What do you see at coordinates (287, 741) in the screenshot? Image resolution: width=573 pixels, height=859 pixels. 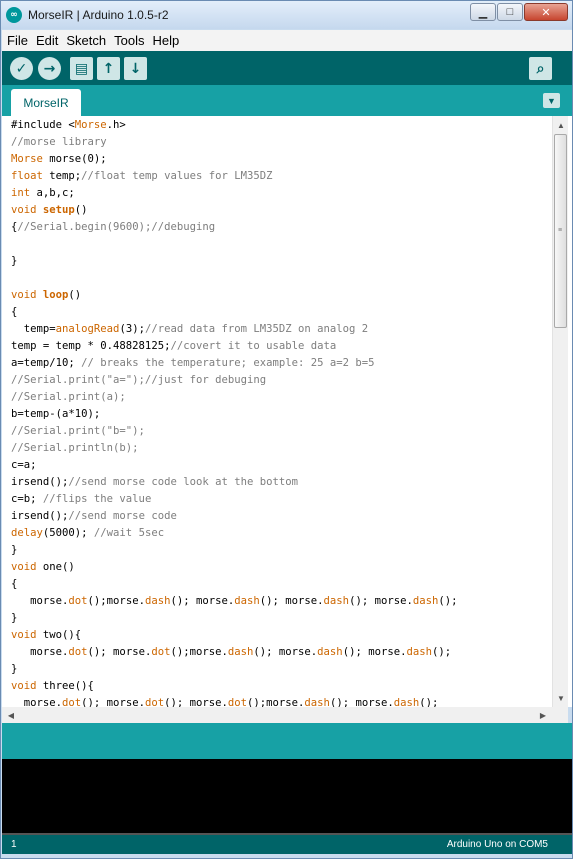 I see `message-area` at bounding box center [287, 741].